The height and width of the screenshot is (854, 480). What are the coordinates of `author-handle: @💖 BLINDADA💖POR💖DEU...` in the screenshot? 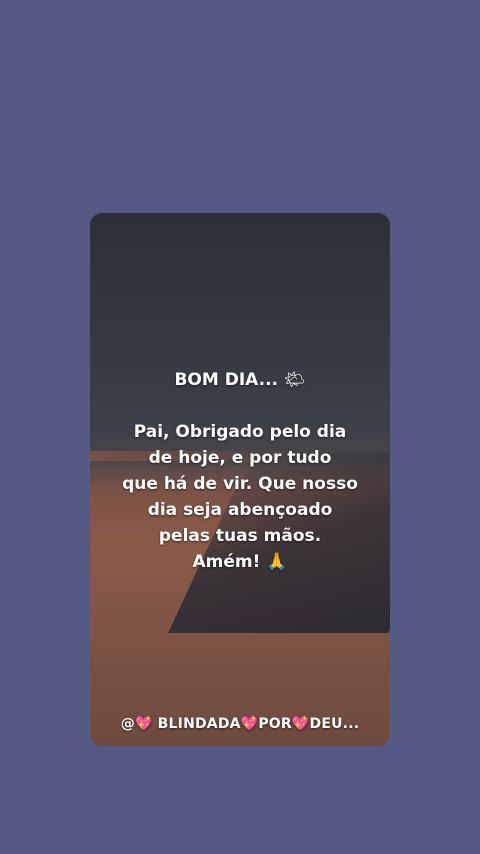 It's located at (240, 724).